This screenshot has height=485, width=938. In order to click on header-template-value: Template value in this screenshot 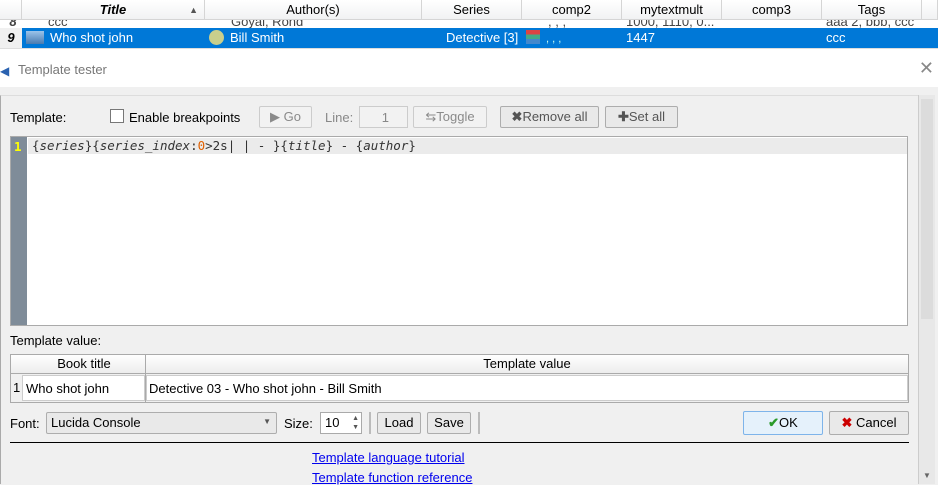, I will do `click(527, 363)`.